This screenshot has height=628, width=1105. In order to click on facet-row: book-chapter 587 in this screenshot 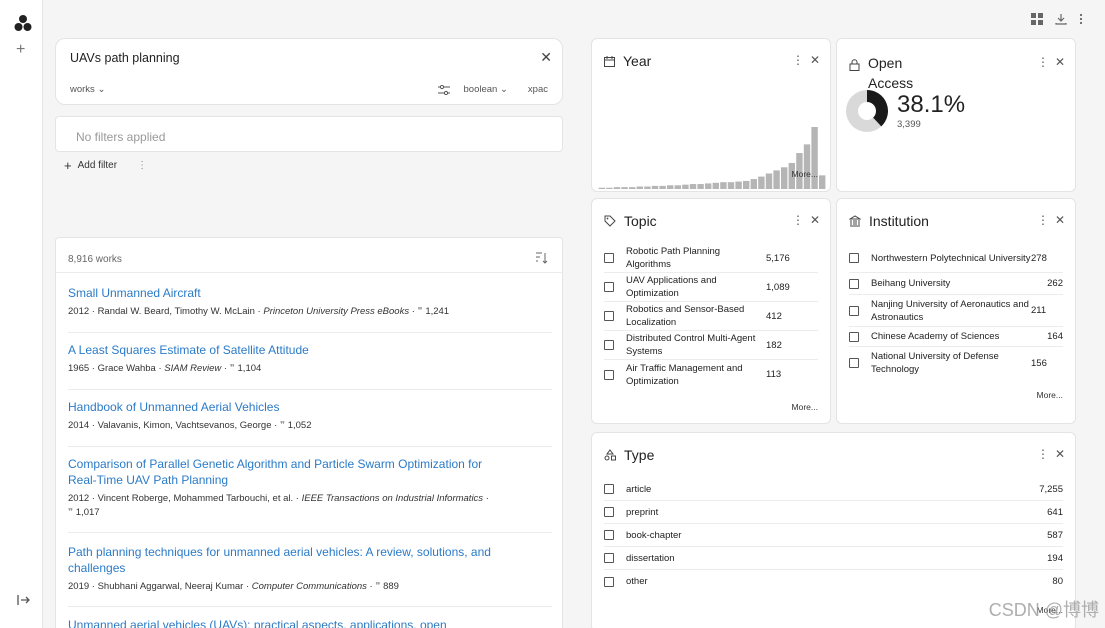, I will do `click(833, 535)`.